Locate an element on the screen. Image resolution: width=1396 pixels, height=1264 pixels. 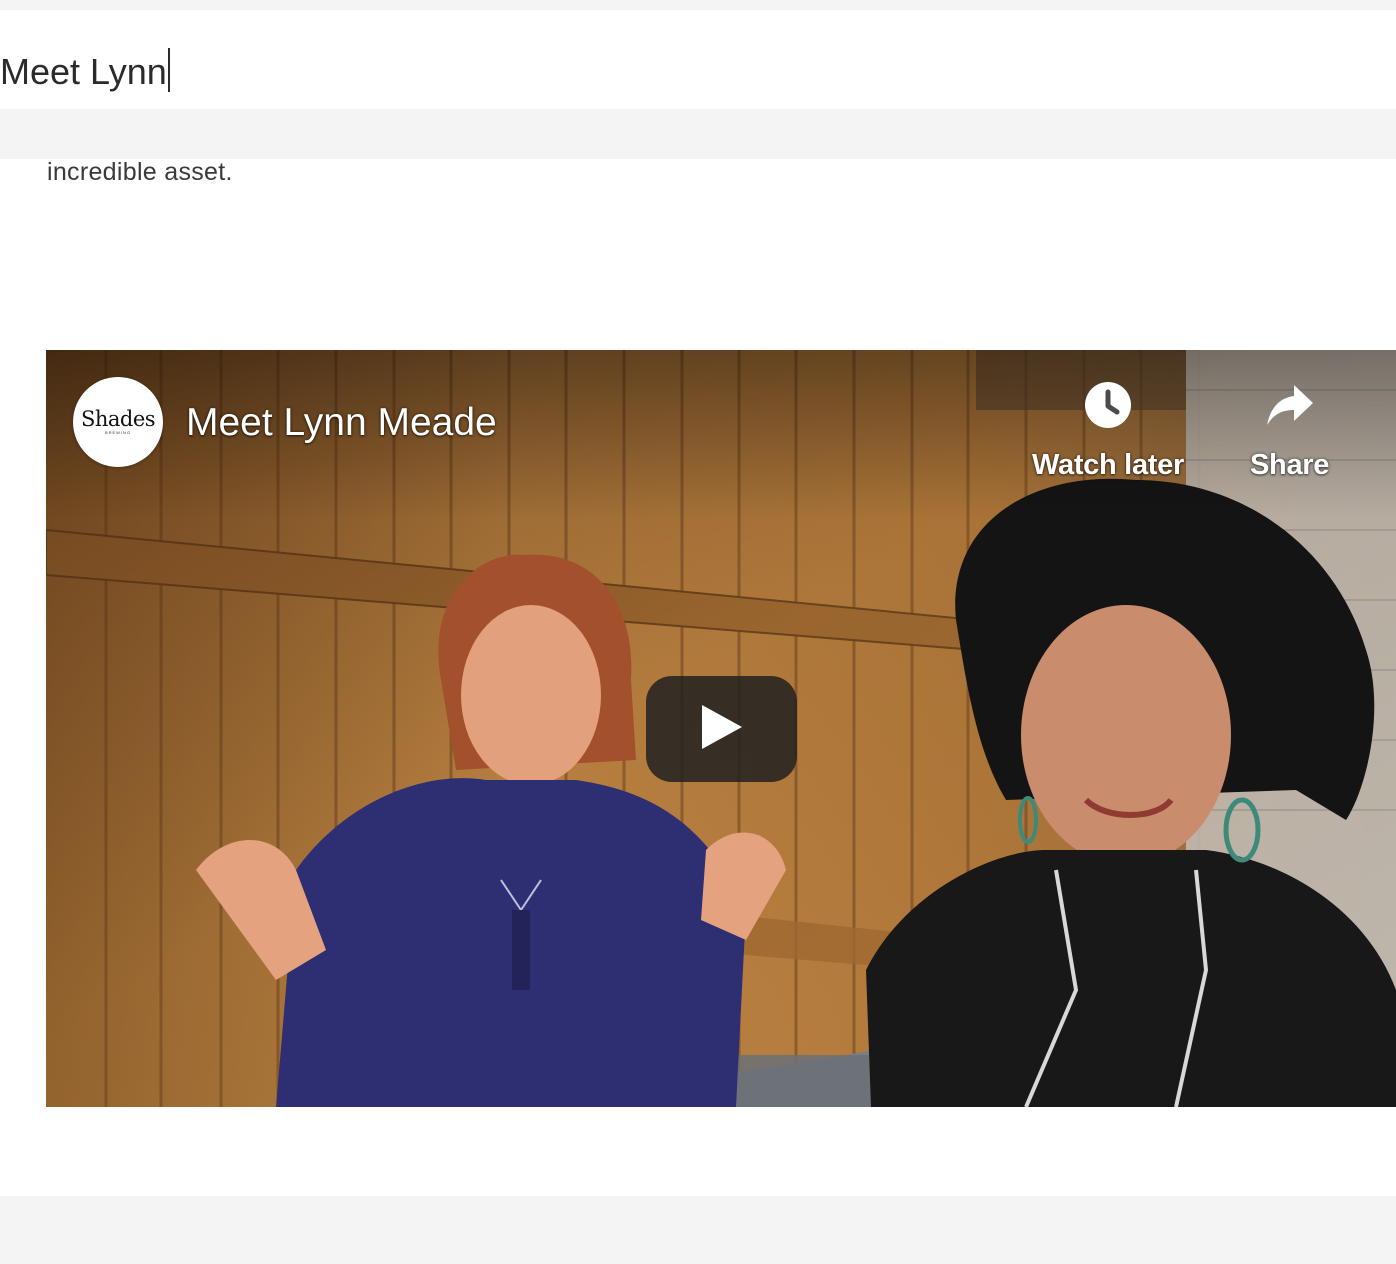
title-text: Meet Lynn is located at coordinates (83, 71).